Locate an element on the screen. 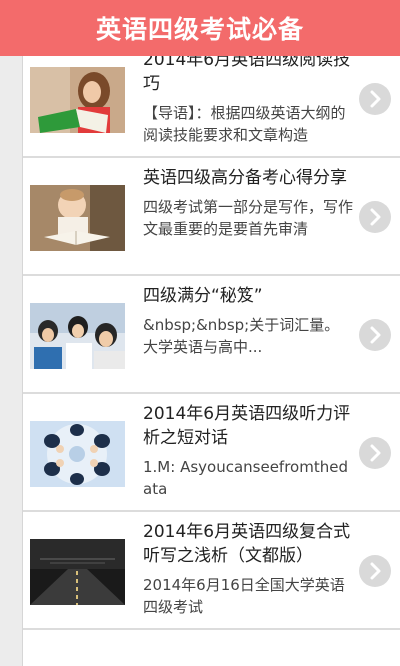 The image size is (400, 666). graduates-circle-image is located at coordinates (77, 454).